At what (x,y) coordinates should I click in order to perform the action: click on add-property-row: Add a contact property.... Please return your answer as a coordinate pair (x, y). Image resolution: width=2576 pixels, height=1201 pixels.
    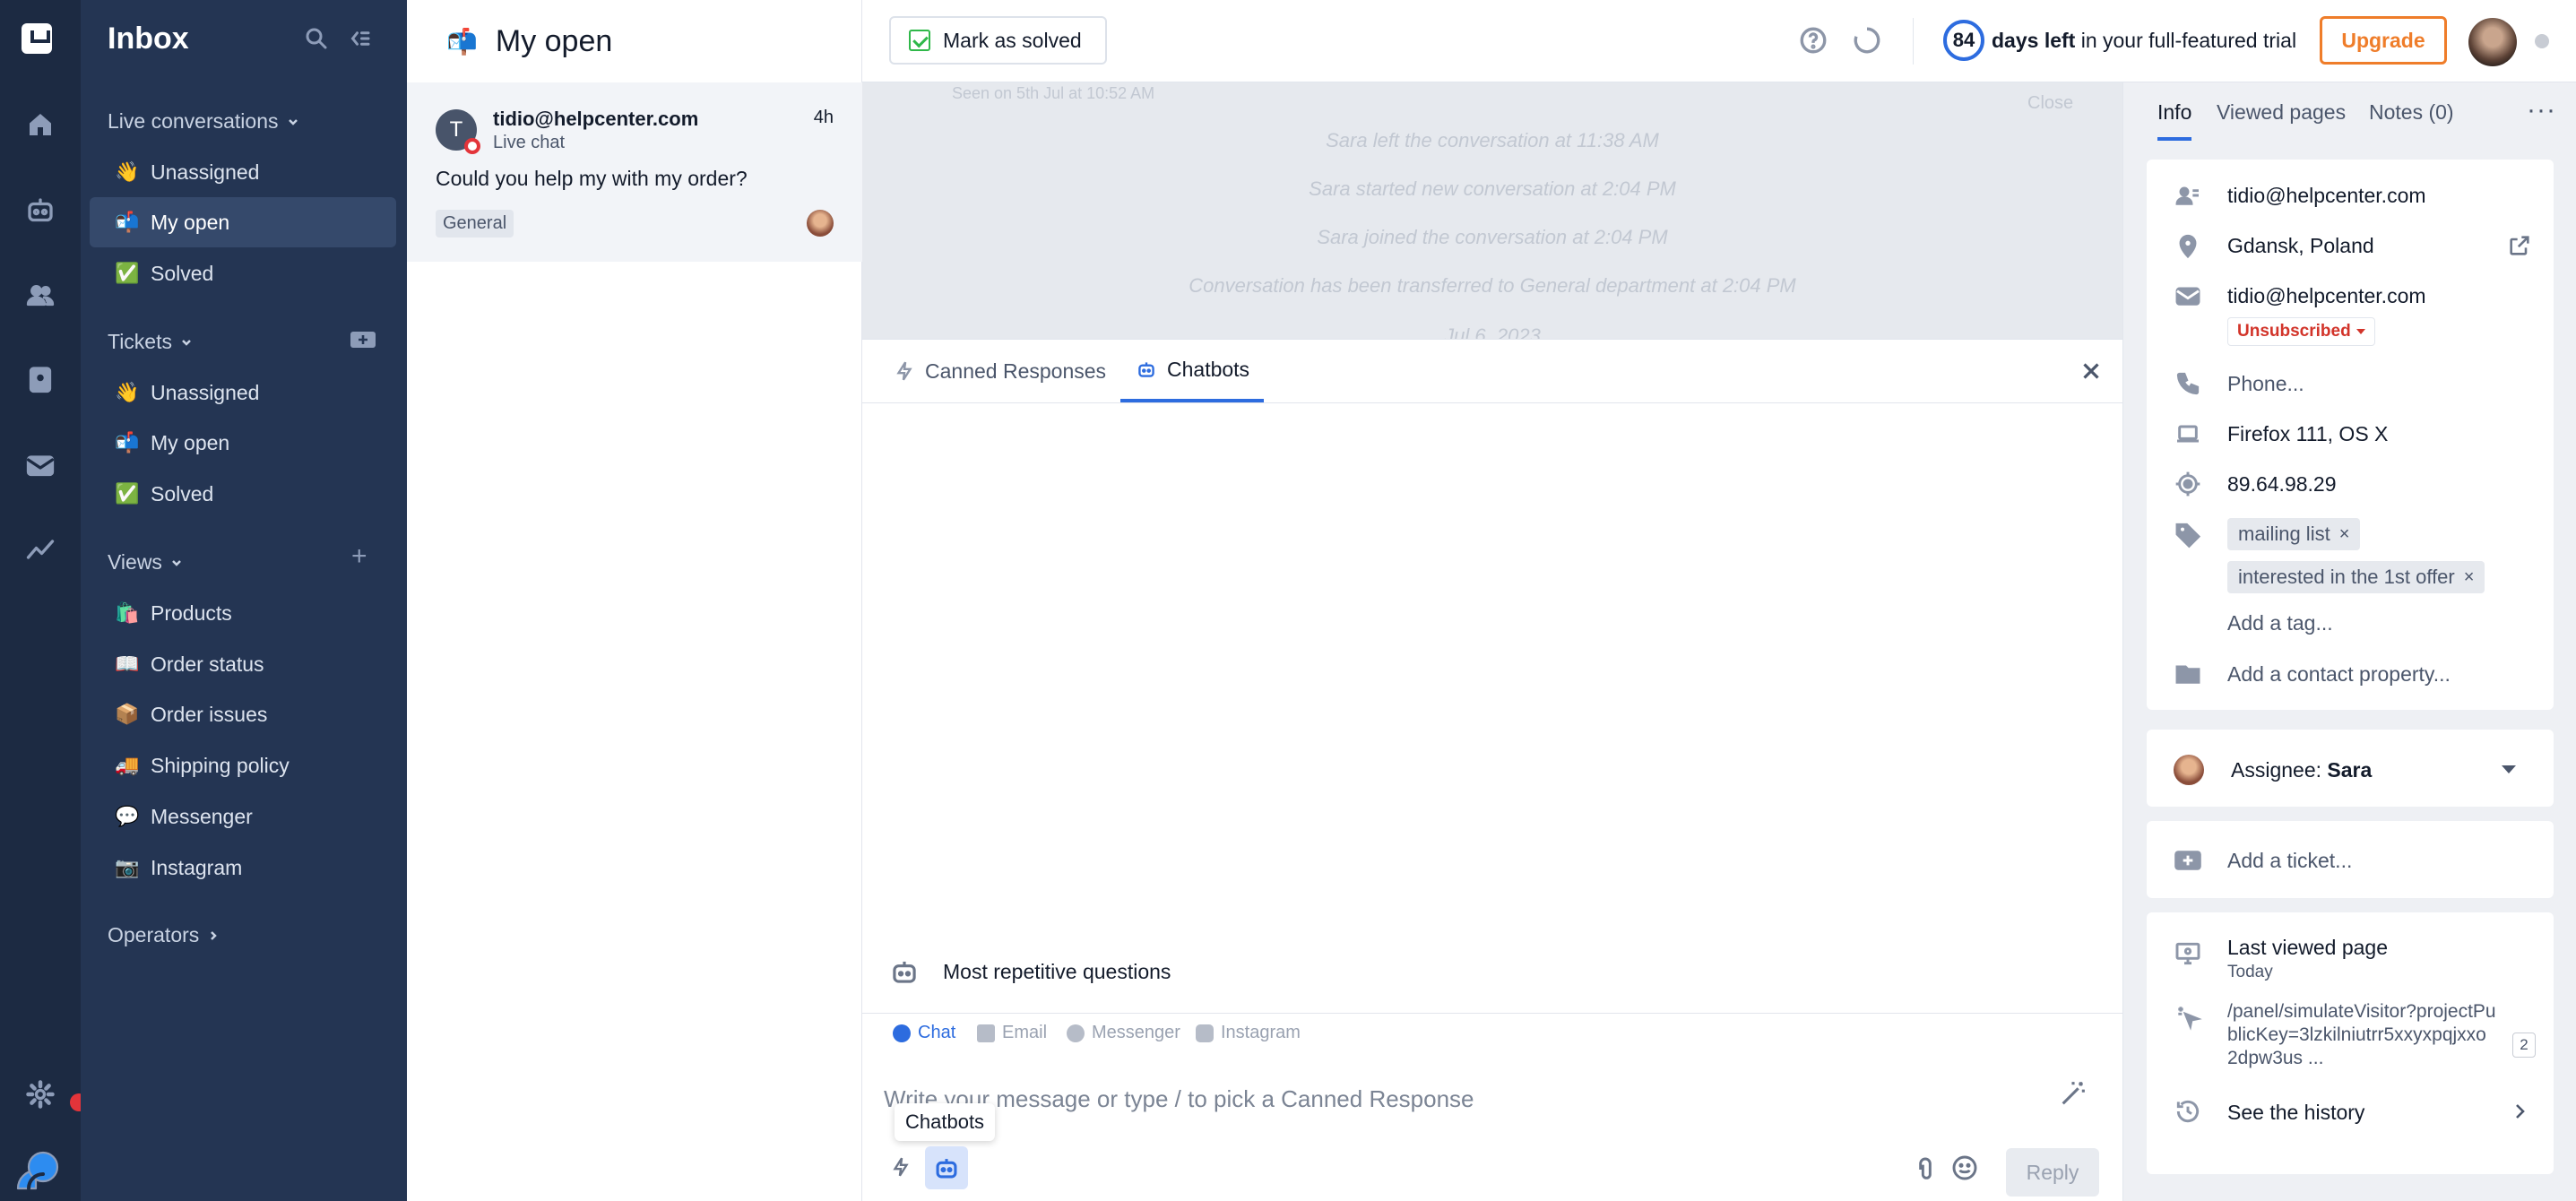
    Looking at the image, I should click on (2350, 674).